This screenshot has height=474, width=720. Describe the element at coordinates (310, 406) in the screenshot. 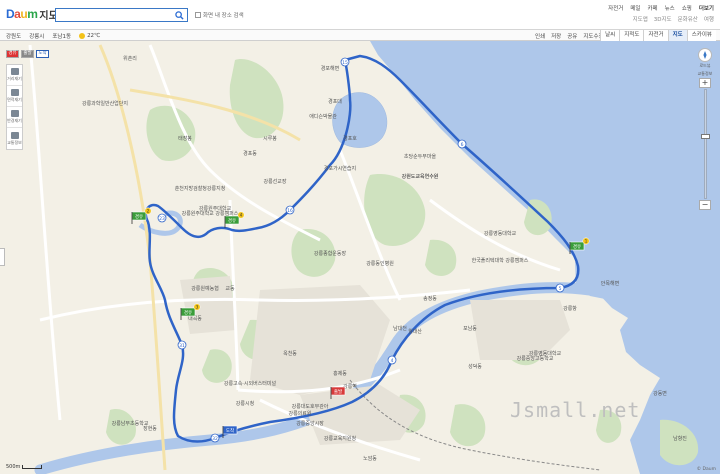

I see `place-label: 강릉대도호부관아` at that location.